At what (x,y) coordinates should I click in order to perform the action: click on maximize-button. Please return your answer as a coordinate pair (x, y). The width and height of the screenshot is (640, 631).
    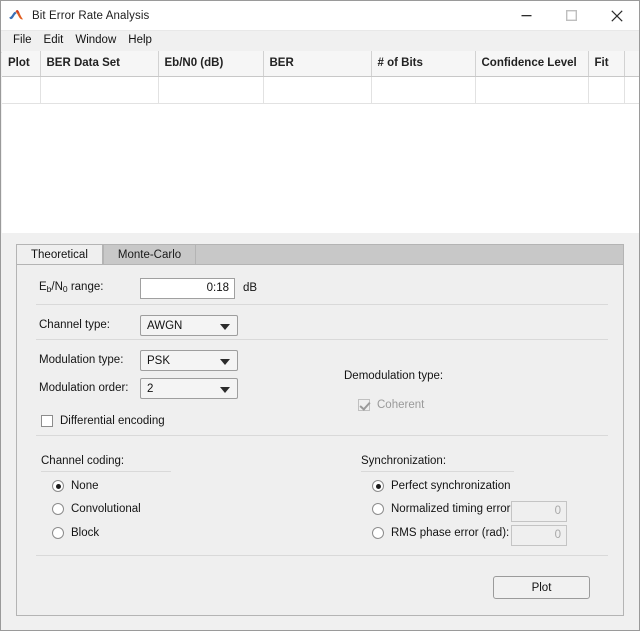
    Looking at the image, I should click on (571, 15).